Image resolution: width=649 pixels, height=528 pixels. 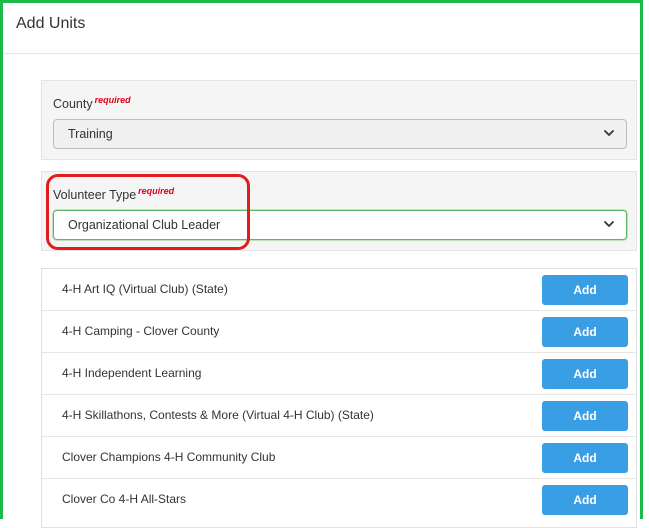 I want to click on unit-name: Clover Co 4-H All-Stars, so click(x=124, y=499).